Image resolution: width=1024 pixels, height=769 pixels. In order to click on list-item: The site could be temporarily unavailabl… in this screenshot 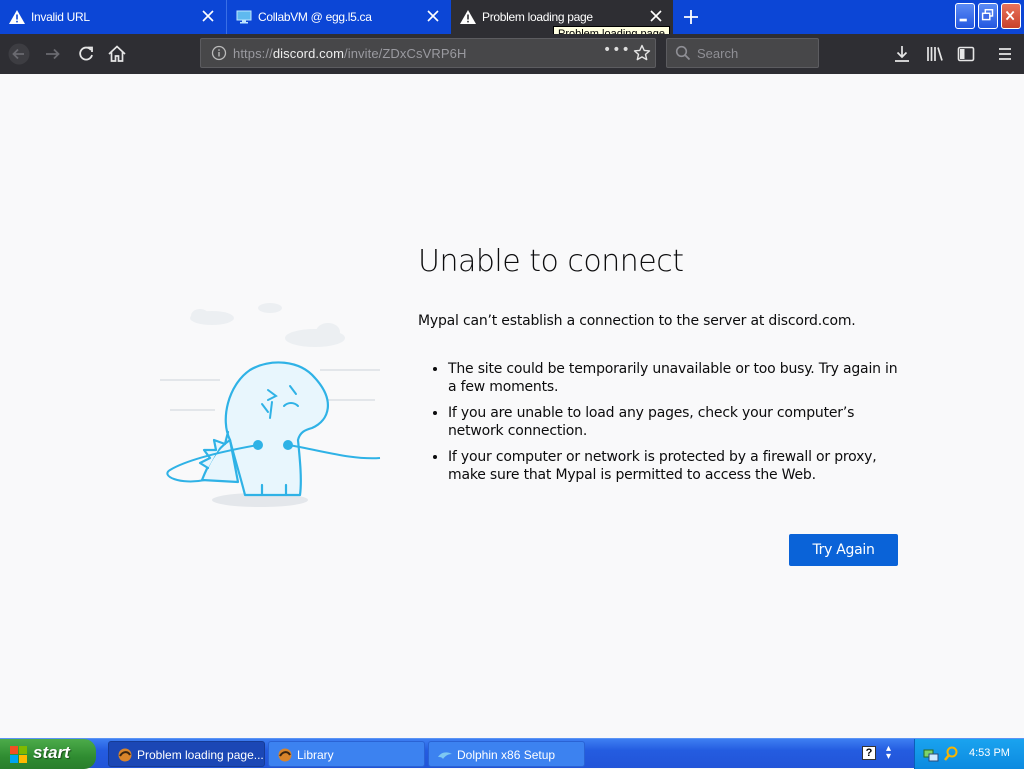, I will do `click(678, 378)`.